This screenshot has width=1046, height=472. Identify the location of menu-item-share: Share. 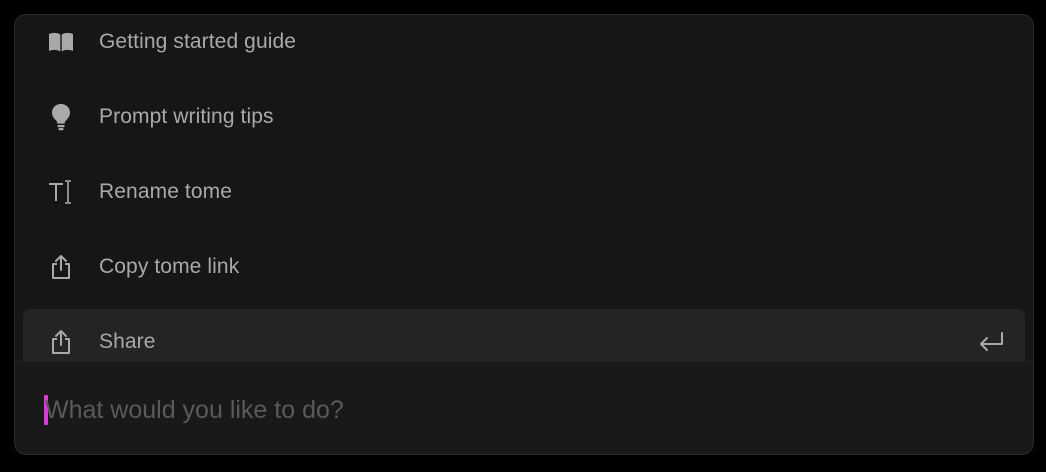
(524, 335).